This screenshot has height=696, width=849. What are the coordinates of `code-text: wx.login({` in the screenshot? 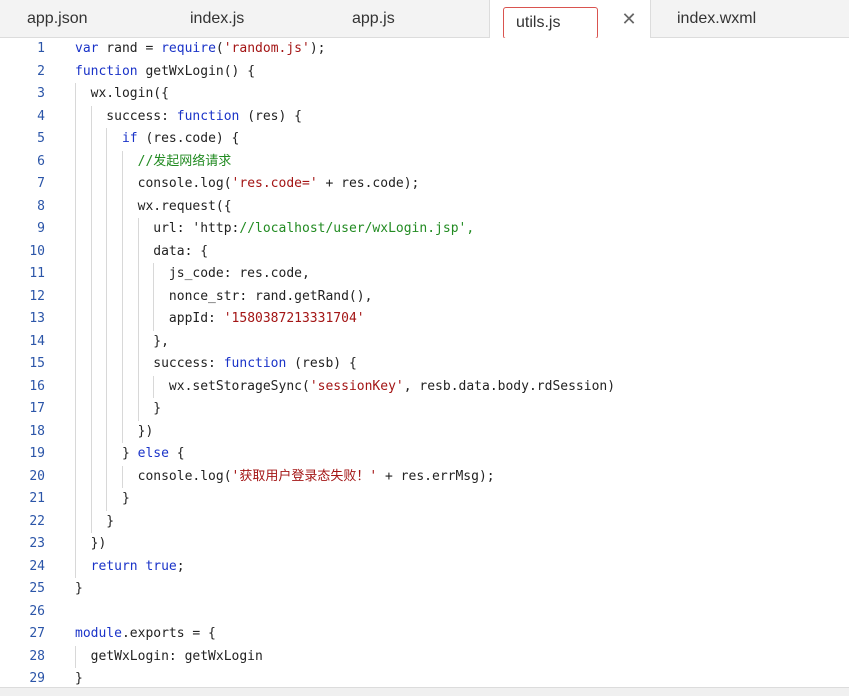 It's located at (122, 93).